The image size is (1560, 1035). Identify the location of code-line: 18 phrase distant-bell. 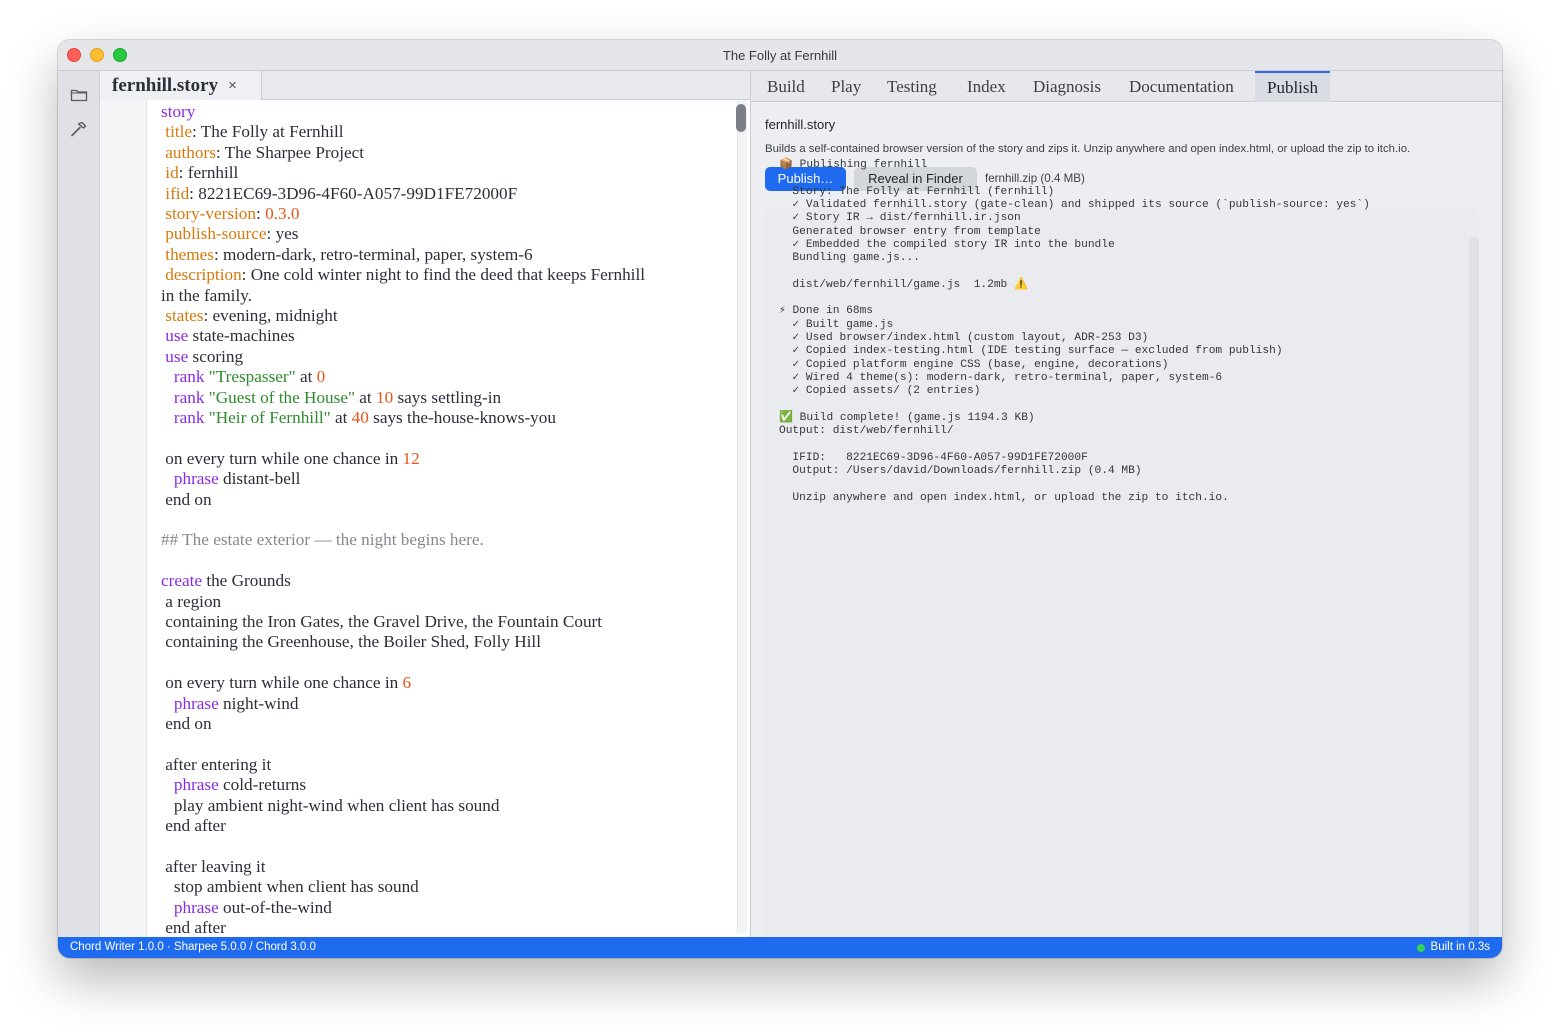
(439, 479).